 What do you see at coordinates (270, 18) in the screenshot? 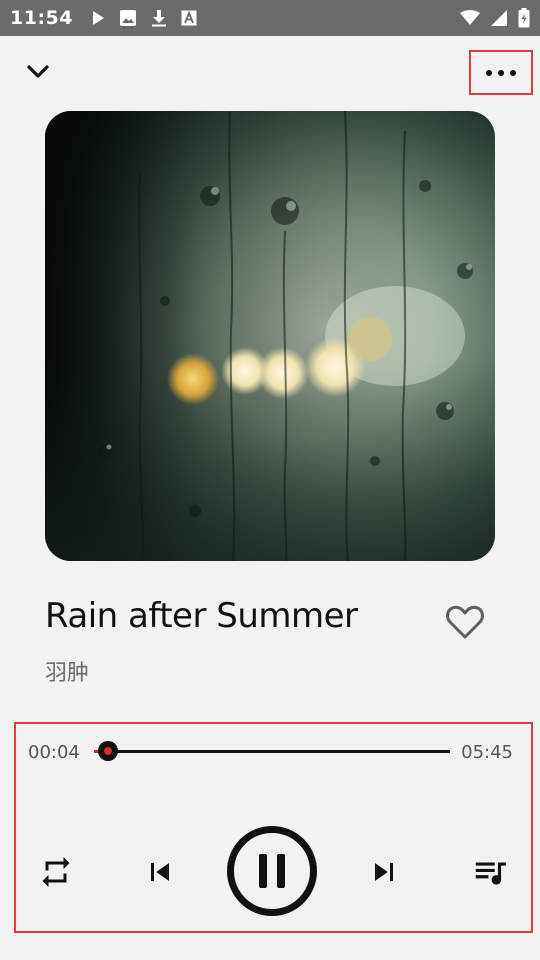
I see `status-bar: 11:54` at bounding box center [270, 18].